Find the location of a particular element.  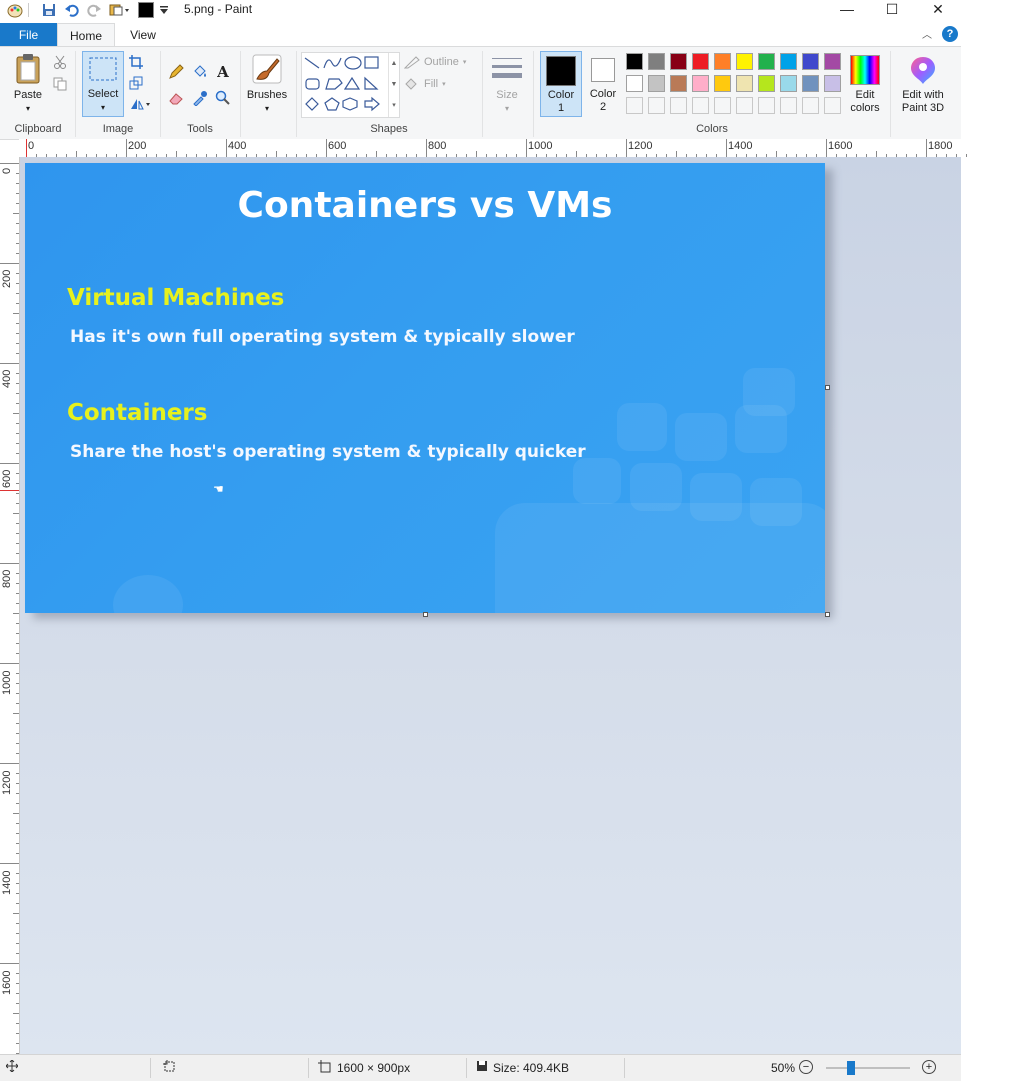

resize-handle-right is located at coordinates (827, 387).